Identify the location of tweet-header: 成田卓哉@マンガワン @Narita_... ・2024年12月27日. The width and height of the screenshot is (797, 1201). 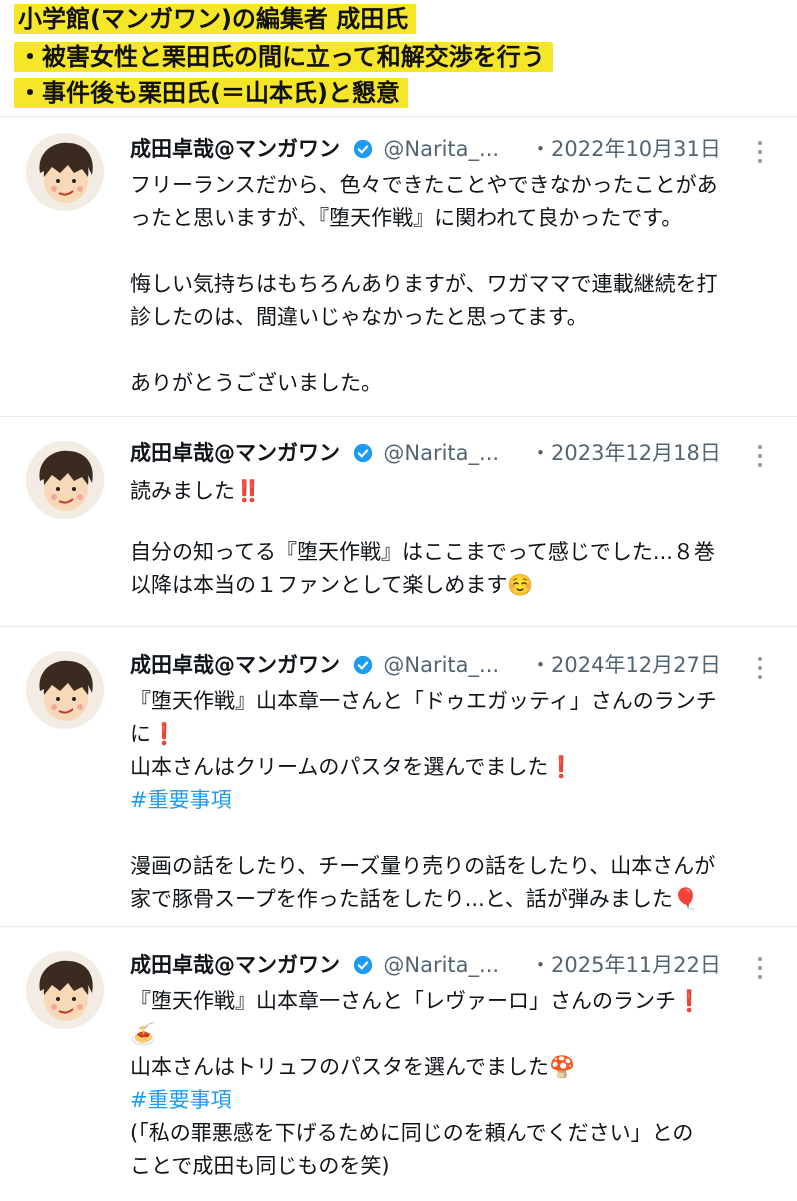
(450, 665).